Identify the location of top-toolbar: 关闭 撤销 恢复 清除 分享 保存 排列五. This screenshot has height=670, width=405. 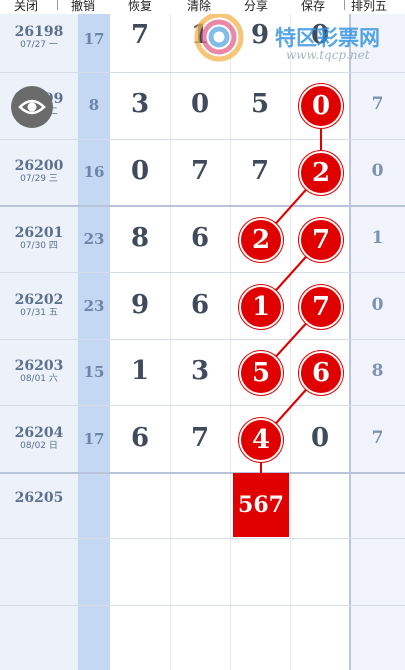
(202, 7).